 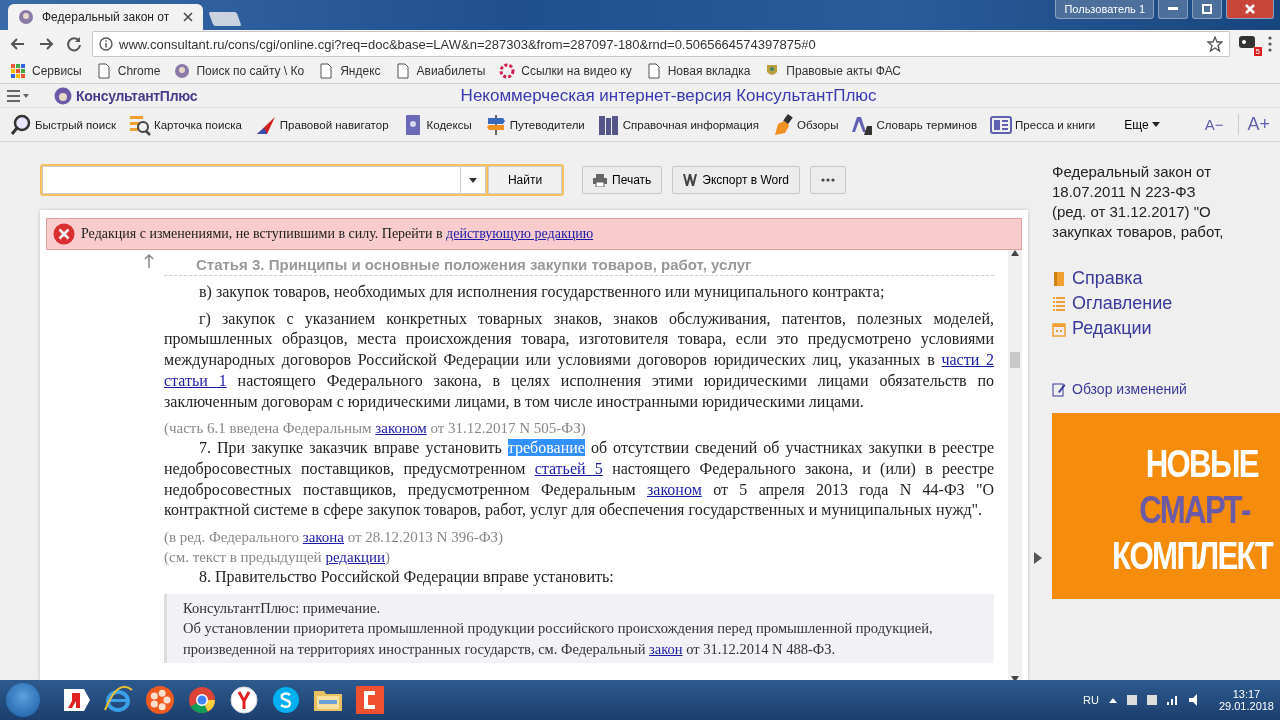 I want to click on toolbar-button: Справочная информация, so click(x=678, y=124).